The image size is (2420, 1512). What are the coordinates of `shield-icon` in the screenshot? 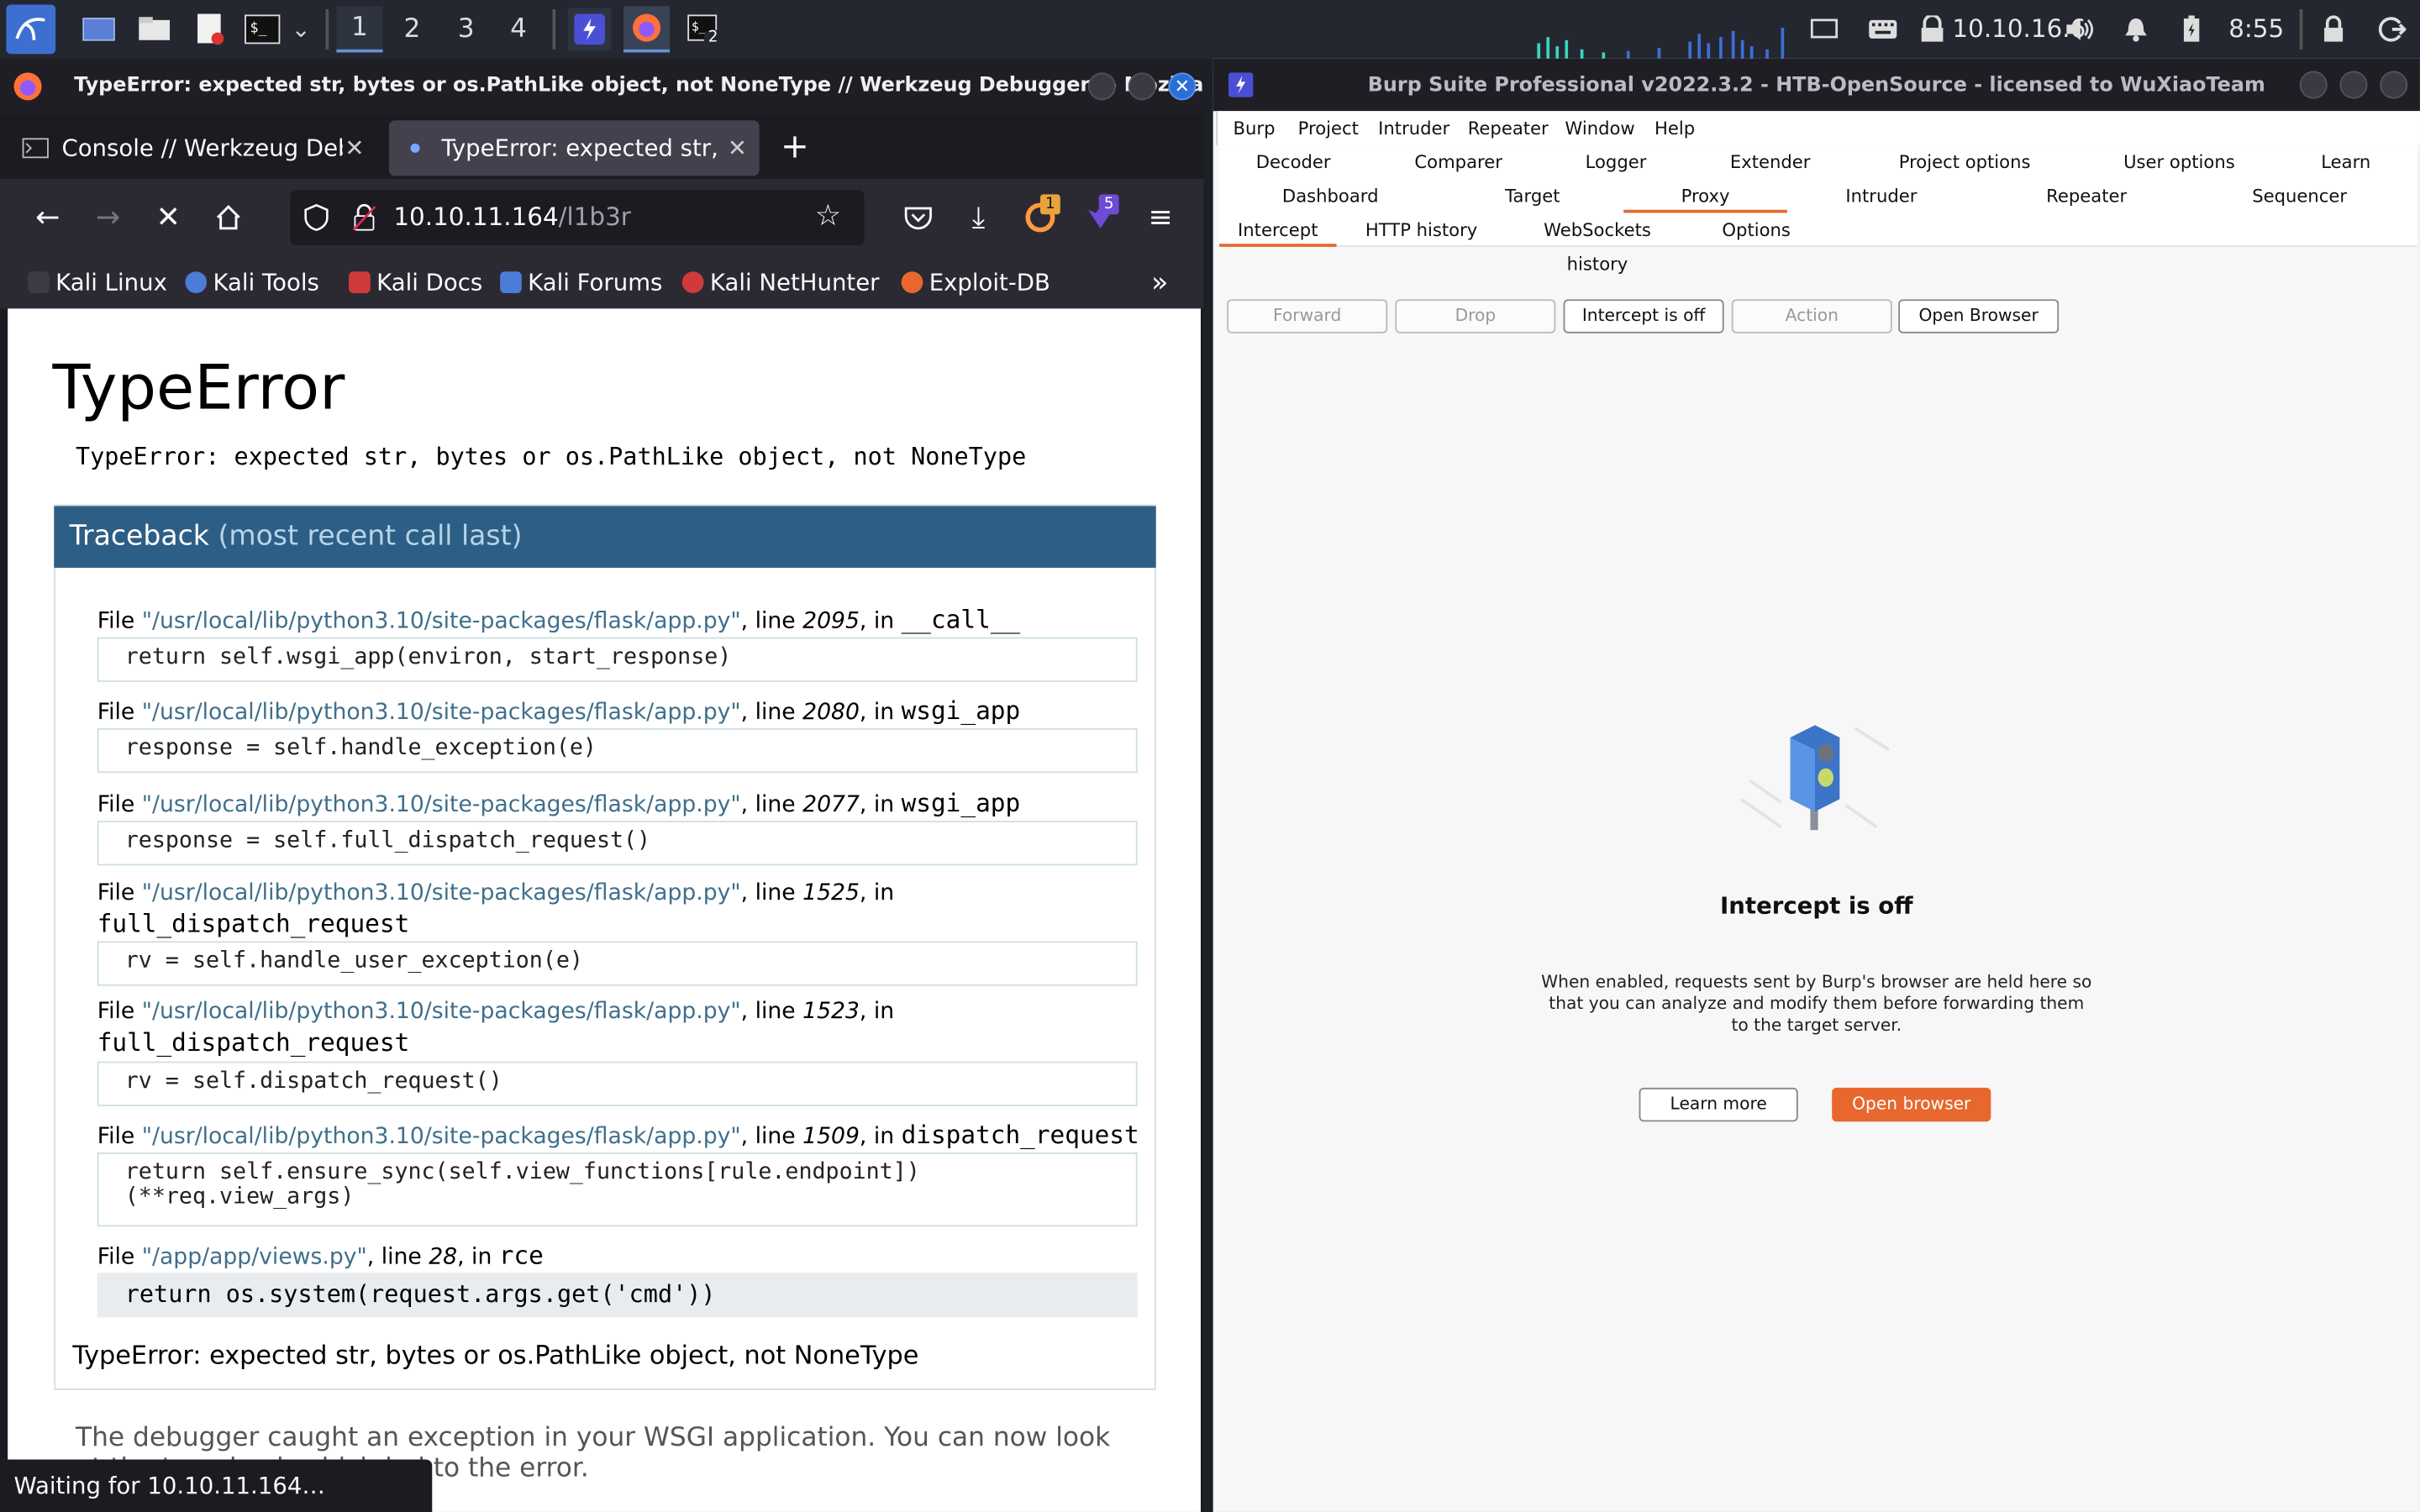 It's located at (316, 217).